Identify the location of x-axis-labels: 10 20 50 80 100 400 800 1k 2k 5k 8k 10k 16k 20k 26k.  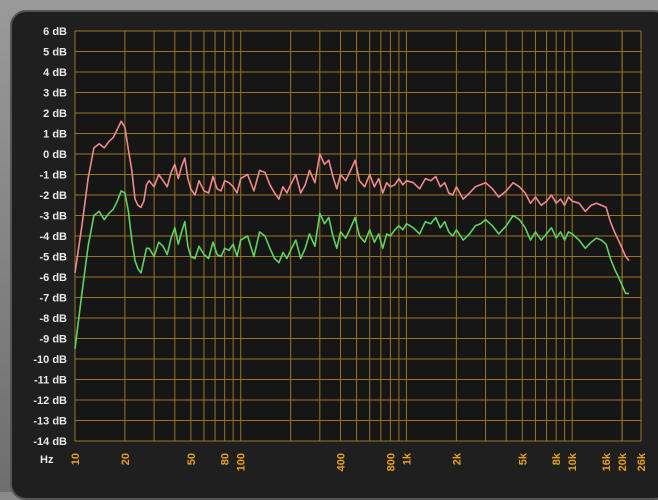
(359, 461).